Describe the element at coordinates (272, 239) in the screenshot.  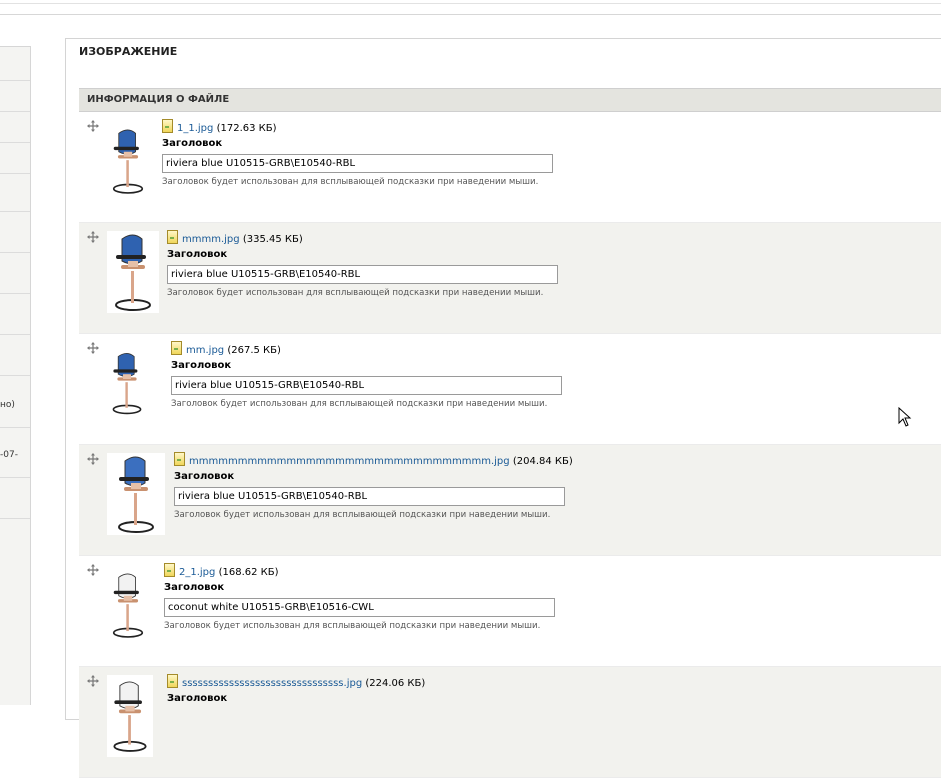
I see `file-size: (335.45 КБ)` at that location.